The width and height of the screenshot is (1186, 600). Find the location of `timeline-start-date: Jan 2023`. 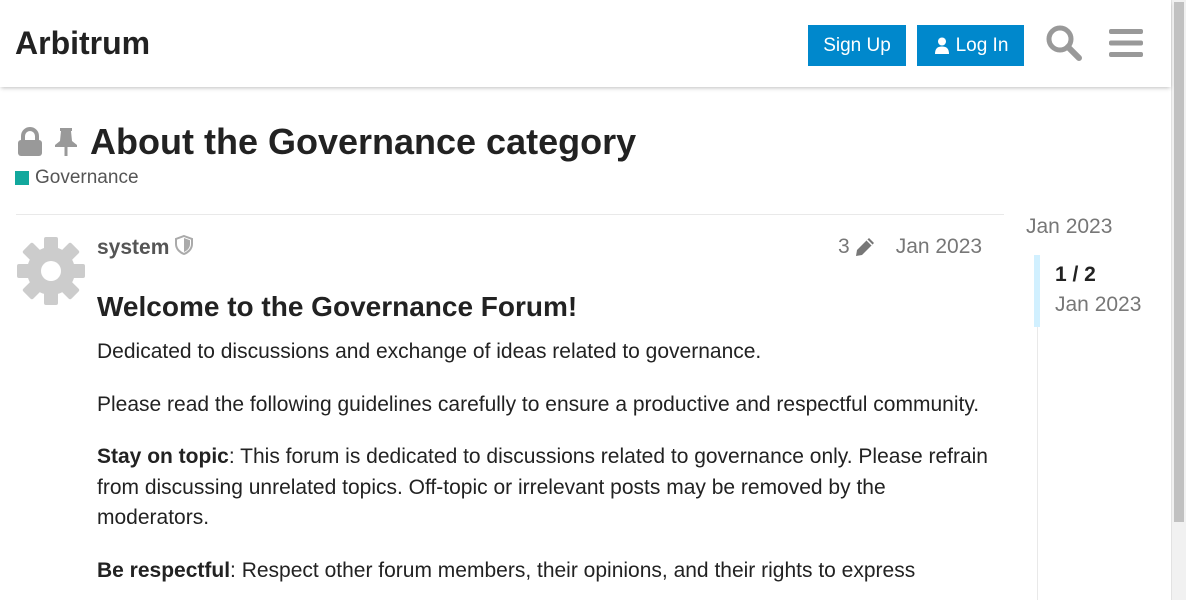

timeline-start-date: Jan 2023 is located at coordinates (1069, 227).